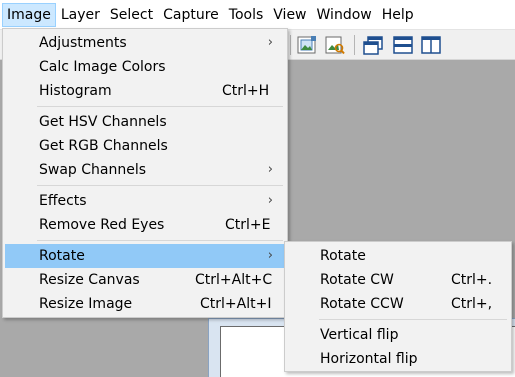 Image resolution: width=515 pixels, height=377 pixels. I want to click on tile-horizontal-icon, so click(403, 45).